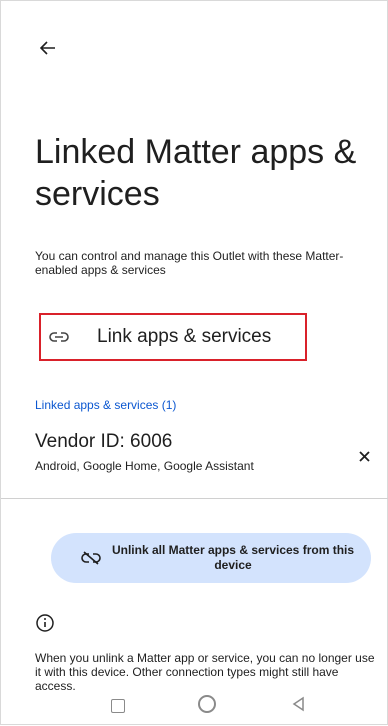  I want to click on arrow-left-icon, so click(47, 48).